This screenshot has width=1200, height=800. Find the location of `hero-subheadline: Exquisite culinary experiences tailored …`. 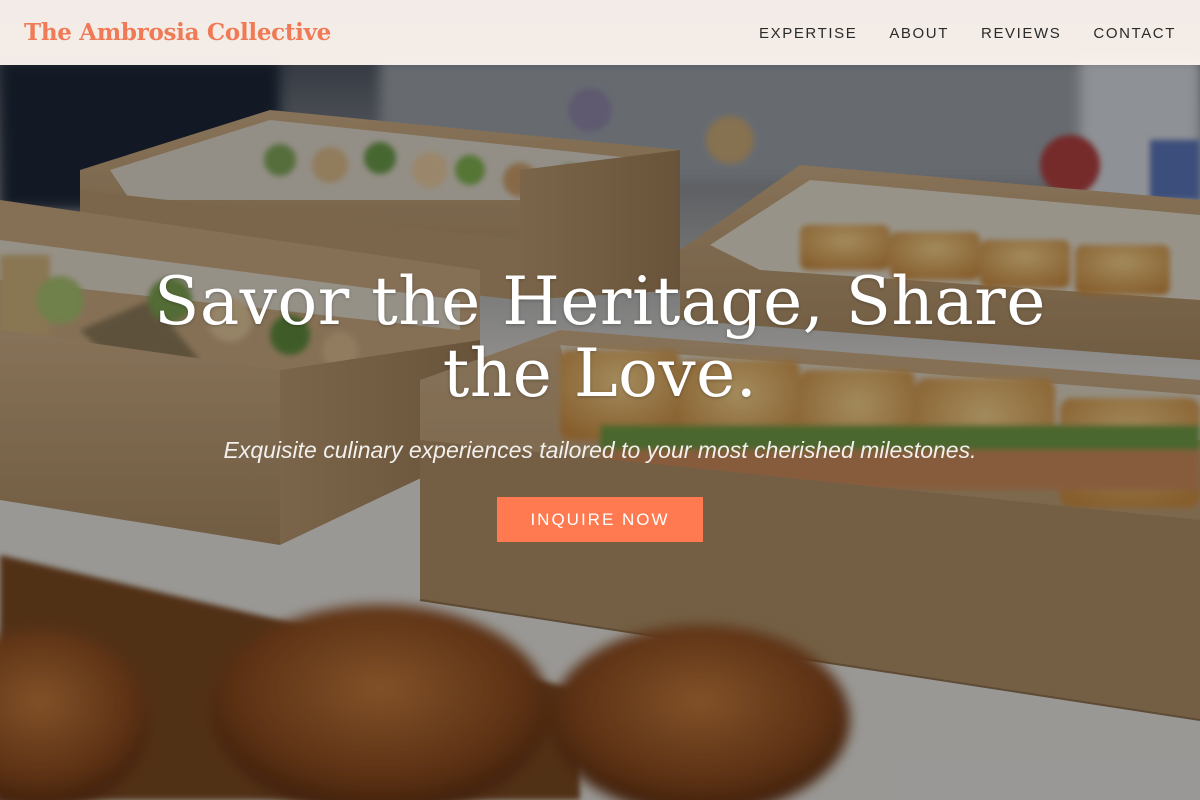

hero-subheadline: Exquisite culinary experiences tailored … is located at coordinates (600, 450).